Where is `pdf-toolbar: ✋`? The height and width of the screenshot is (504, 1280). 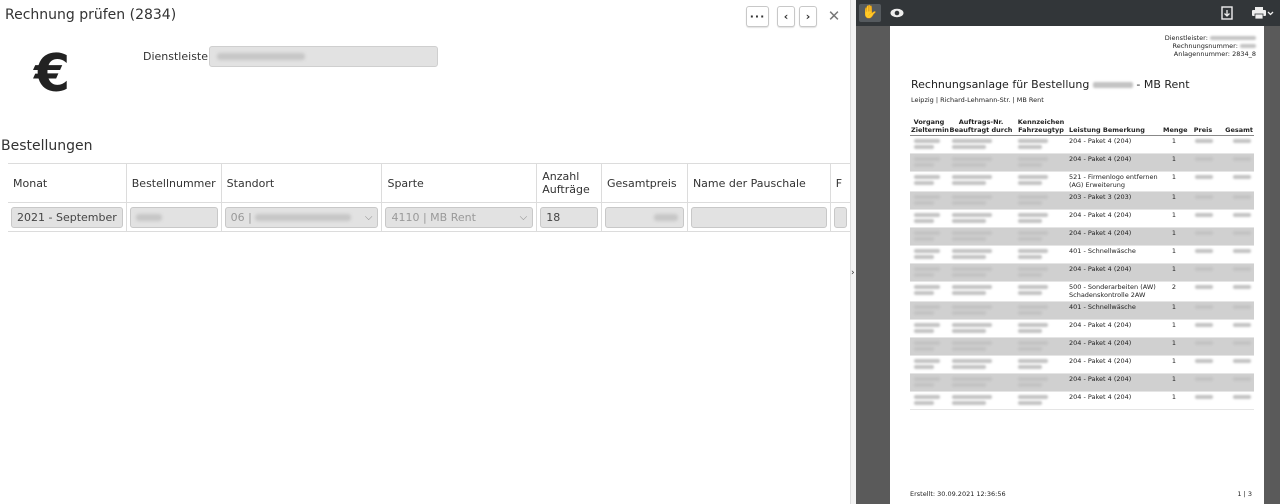
pdf-toolbar: ✋ is located at coordinates (1068, 13).